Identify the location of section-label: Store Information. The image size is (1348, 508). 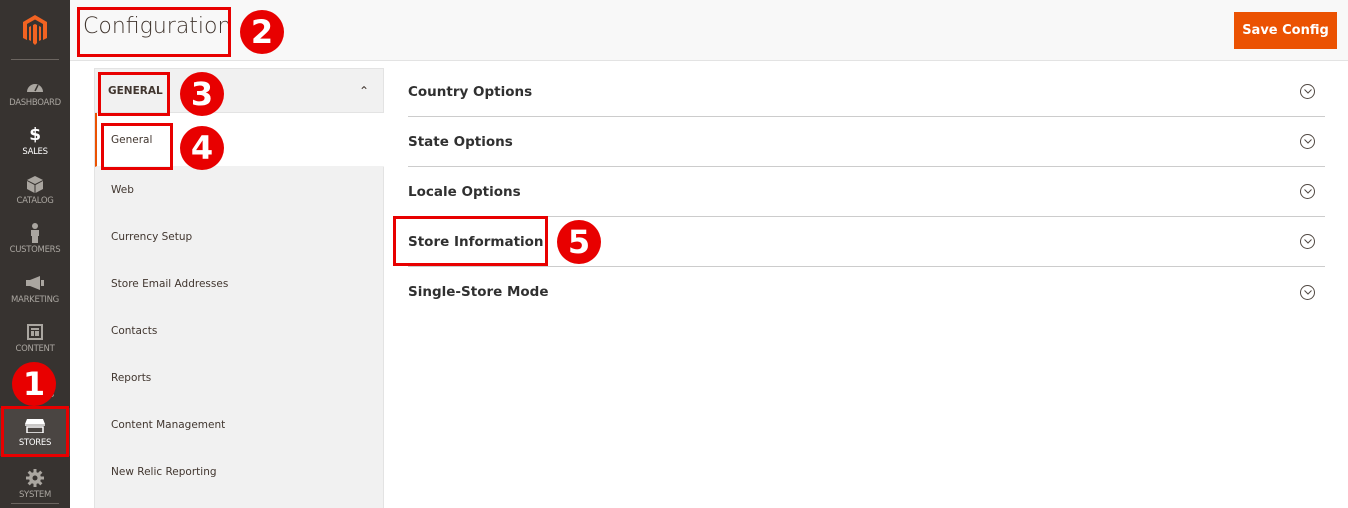
(476, 241).